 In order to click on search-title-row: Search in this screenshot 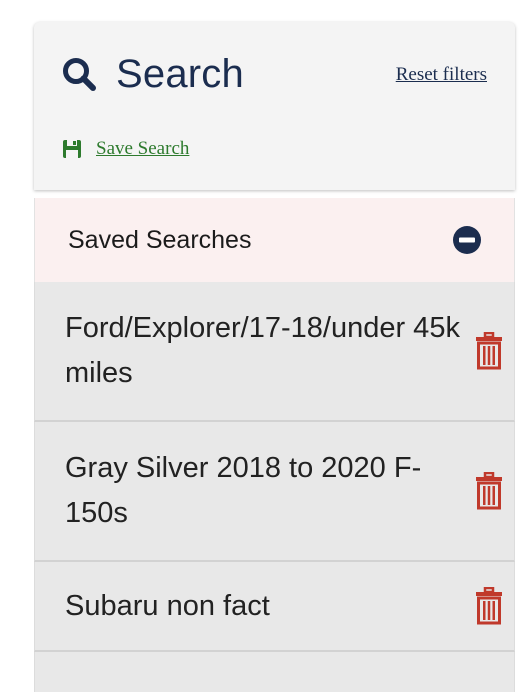, I will do `click(153, 74)`.